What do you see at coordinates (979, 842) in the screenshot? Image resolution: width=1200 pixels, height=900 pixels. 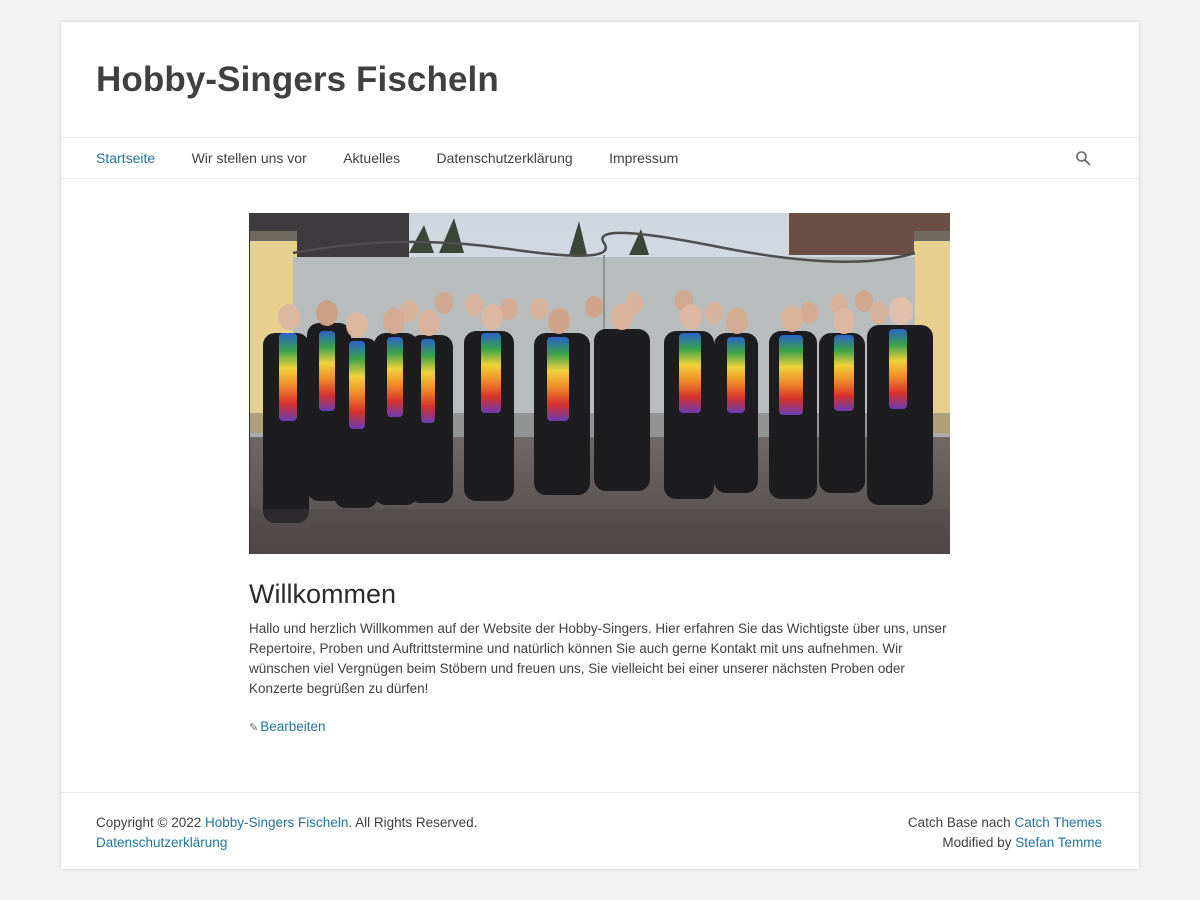 I see `modified-text: Modified by` at bounding box center [979, 842].